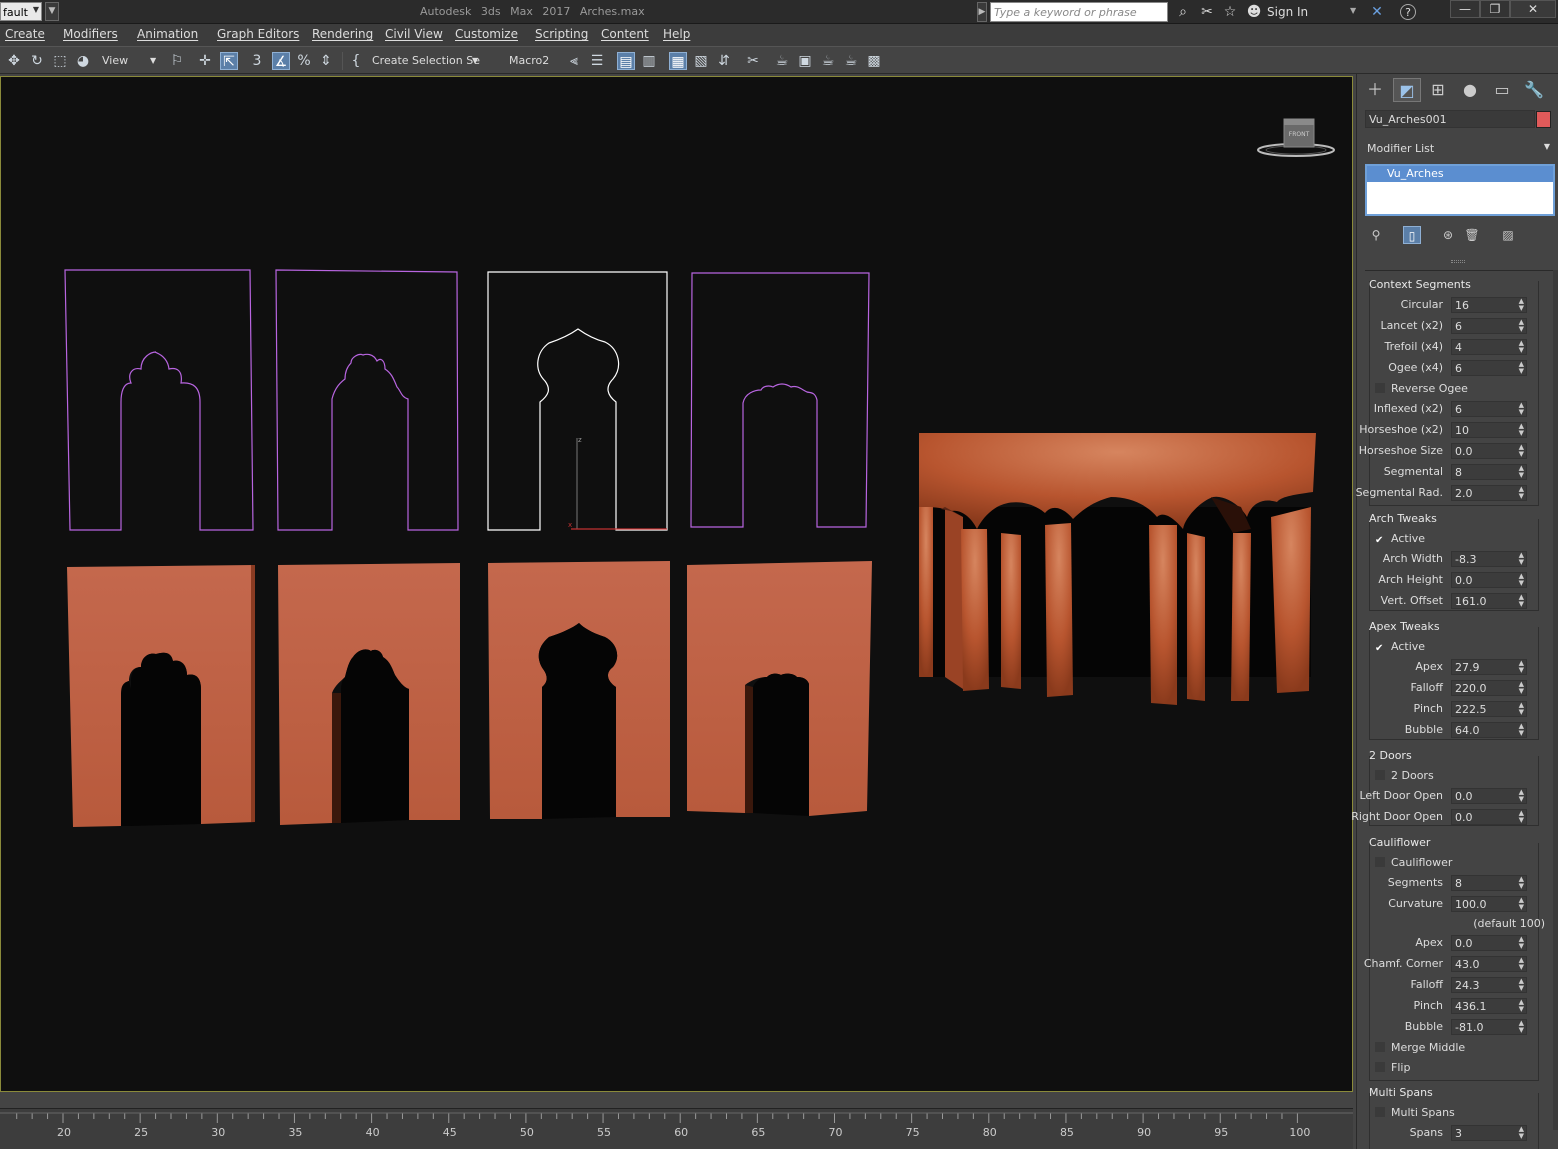  I want to click on curve-editor-icon: ▧, so click(701, 61).